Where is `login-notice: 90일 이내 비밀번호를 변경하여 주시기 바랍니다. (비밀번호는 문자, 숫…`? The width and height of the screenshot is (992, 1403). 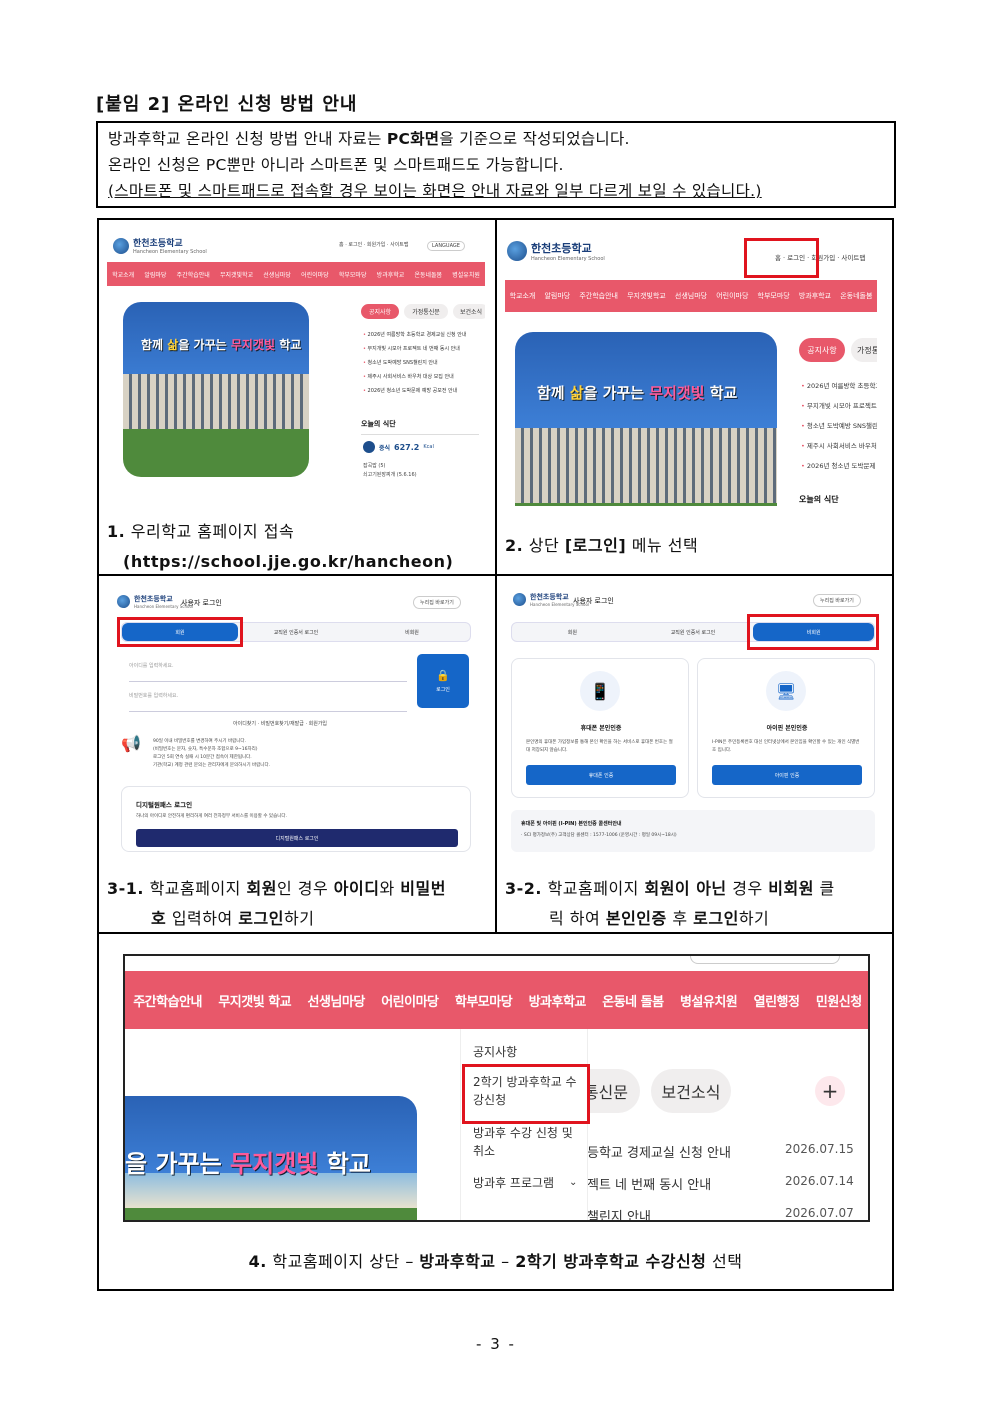
login-notice: 90일 이내 비밀번호를 변경하여 주시기 바랍니다. (비밀번호는 문자, 숫… is located at coordinates (212, 753).